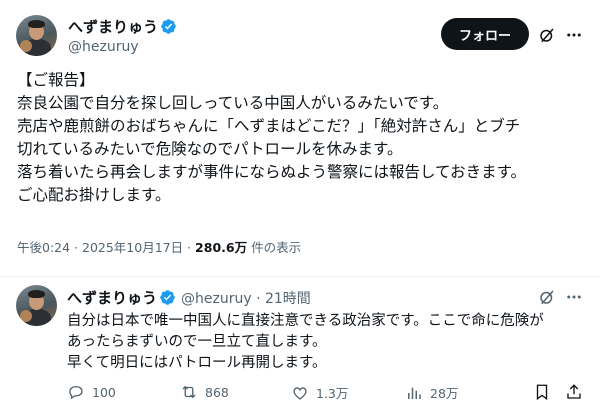 The height and width of the screenshot is (418, 600). What do you see at coordinates (274, 247) in the screenshot?
I see `view-label: 件の表示` at bounding box center [274, 247].